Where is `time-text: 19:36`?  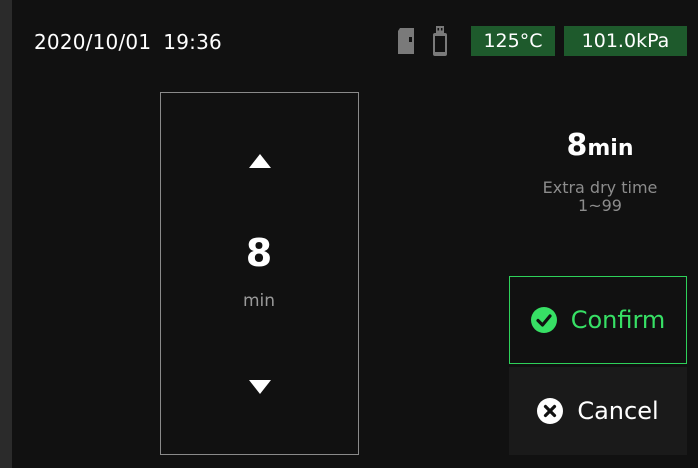 time-text: 19:36 is located at coordinates (192, 42).